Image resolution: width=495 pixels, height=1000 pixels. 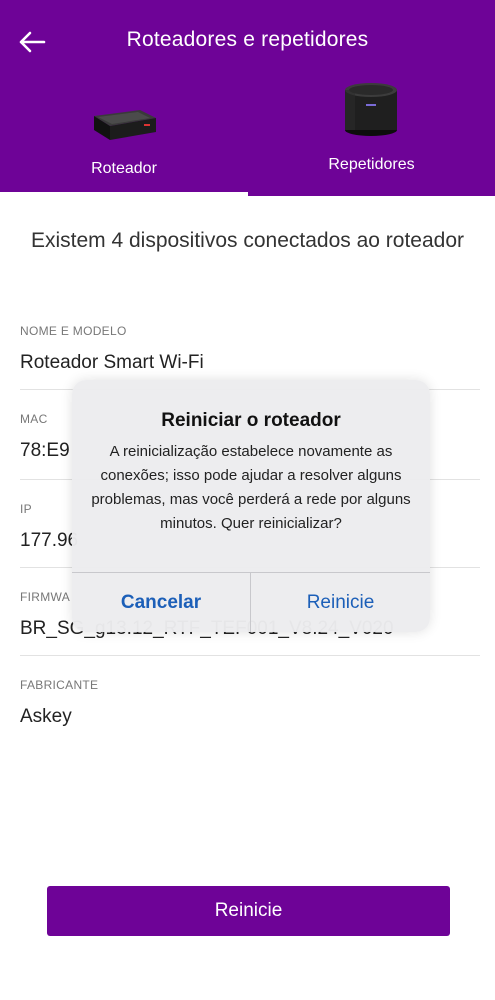 I want to click on tab-repetidores: Repetidores, so click(x=371, y=133).